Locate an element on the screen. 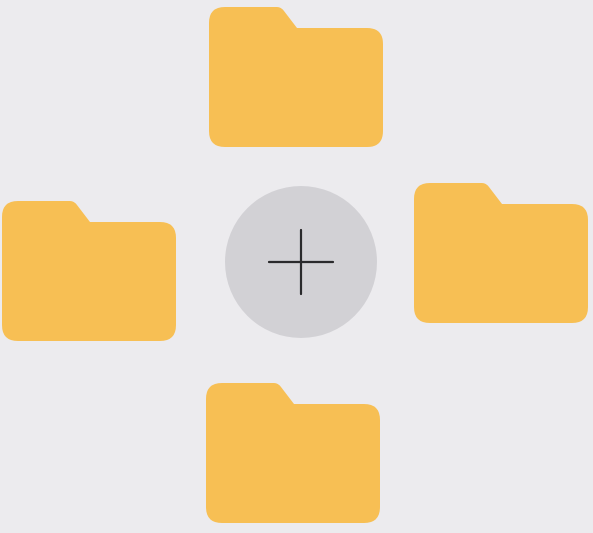  folder-icon-bottom is located at coordinates (293, 452).